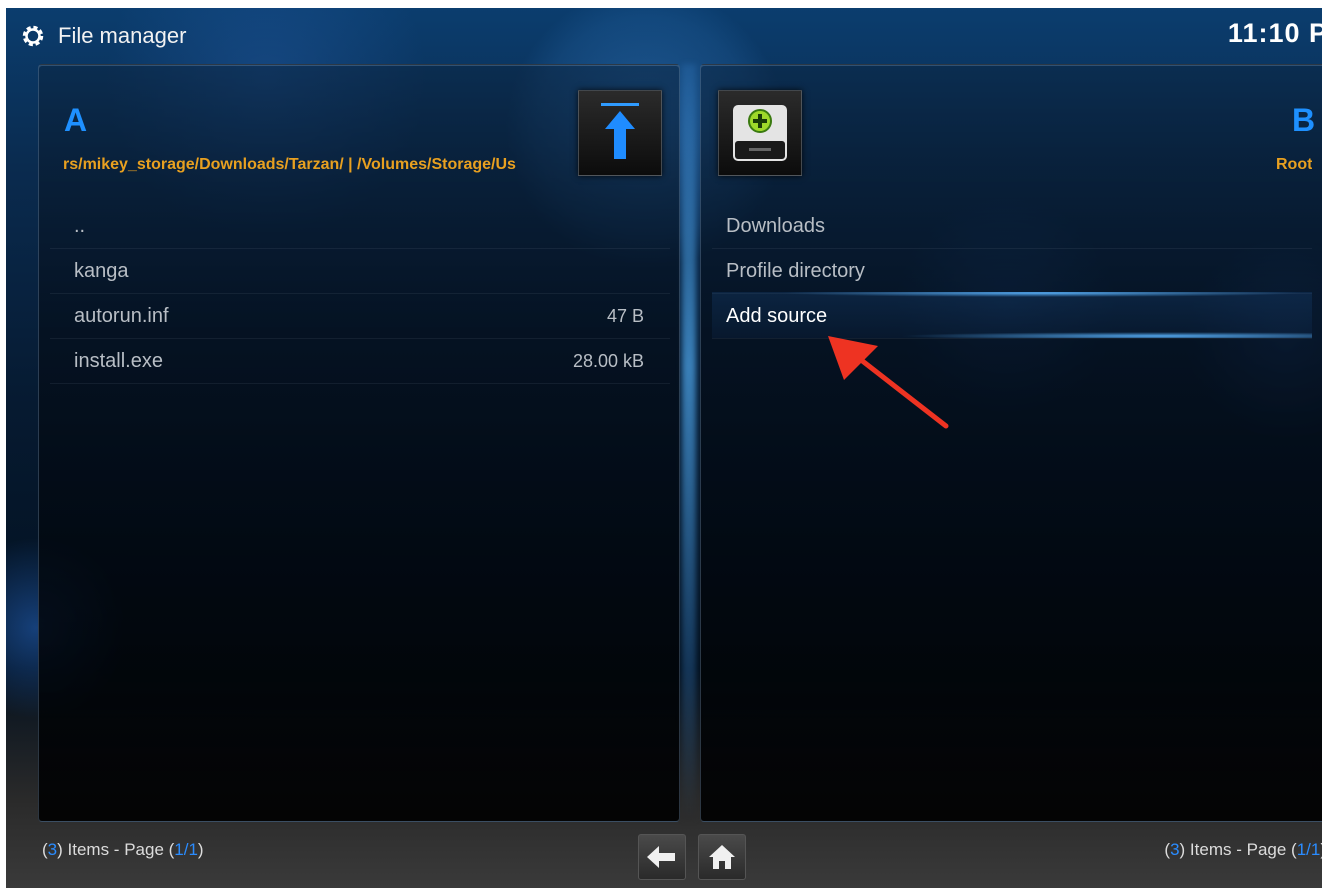 The height and width of the screenshot is (888, 1322). I want to click on item-name: Profile directory, so click(795, 271).